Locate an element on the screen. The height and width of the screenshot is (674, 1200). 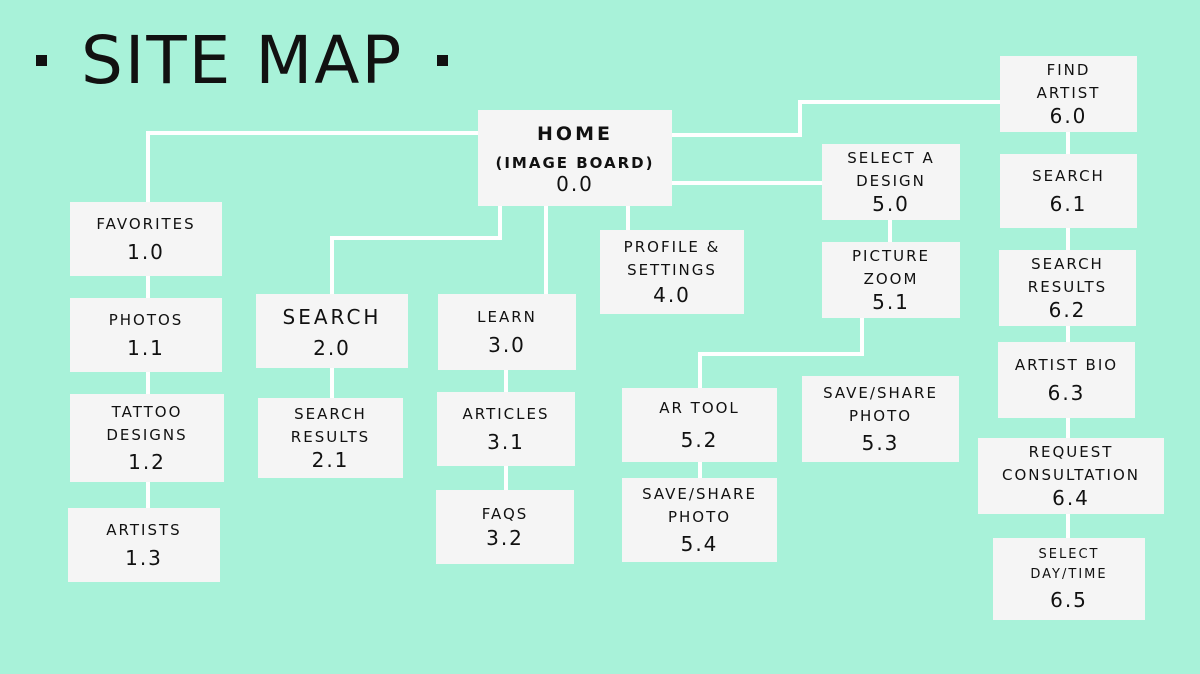
node-number: 1.3 is located at coordinates (144, 557).